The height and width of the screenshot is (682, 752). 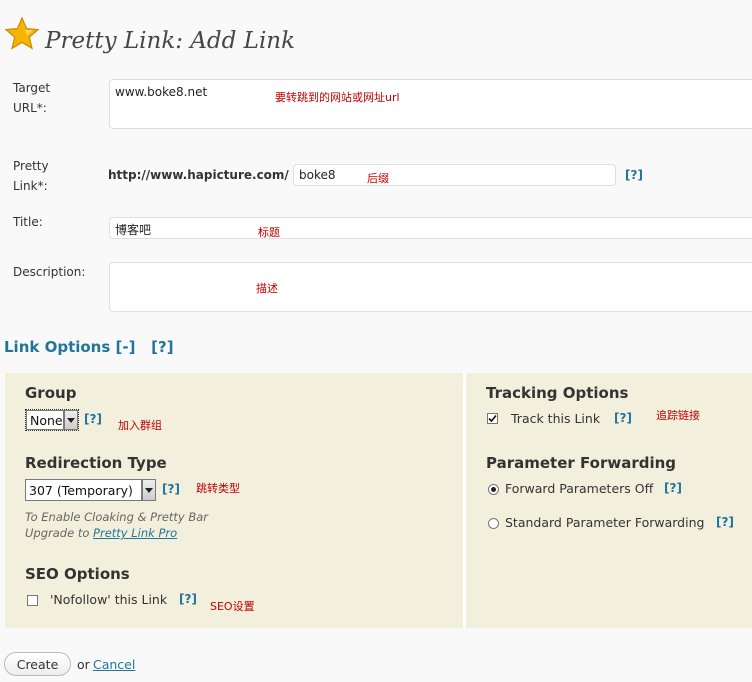 I want to click on description-annotation: 描述, so click(x=267, y=288).